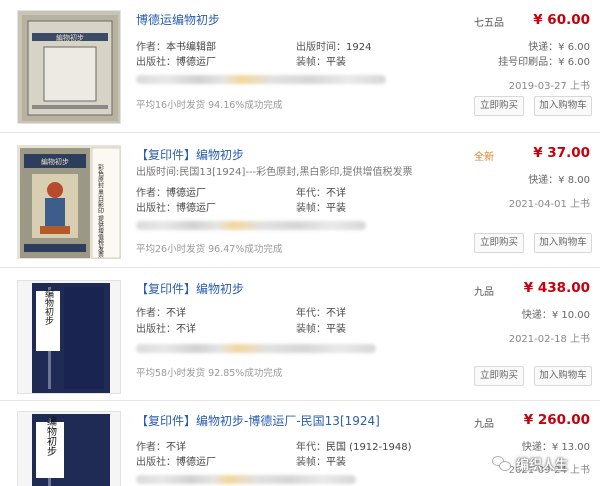  Describe the element at coordinates (556, 288) in the screenshot. I see `price: ¥ 438.00` at that location.